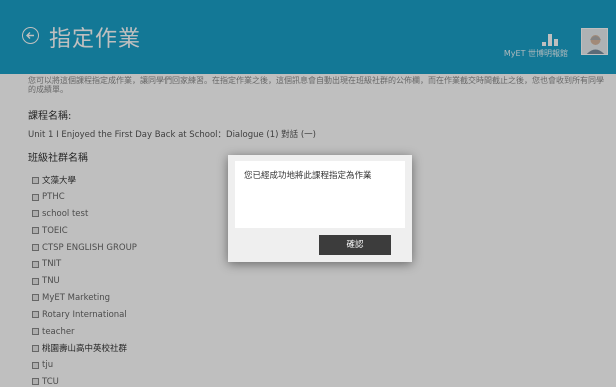 This screenshot has height=390, width=616. Describe the element at coordinates (355, 245) in the screenshot. I see `confirm-button: 確認` at that location.